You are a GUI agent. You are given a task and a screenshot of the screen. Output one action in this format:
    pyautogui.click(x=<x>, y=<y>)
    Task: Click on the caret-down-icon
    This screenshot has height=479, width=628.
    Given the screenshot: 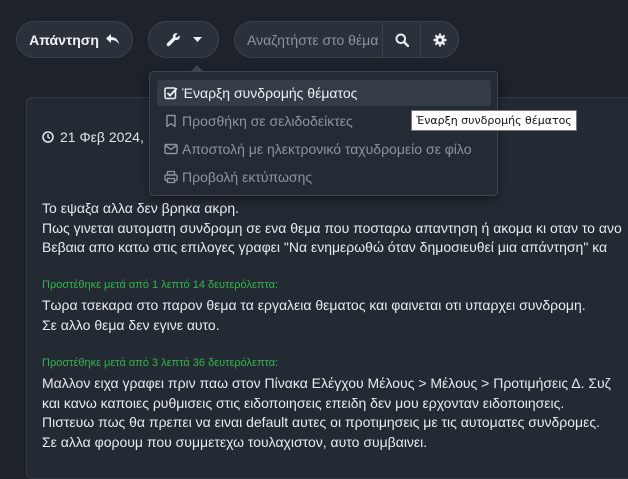 What is the action you would take?
    pyautogui.click(x=197, y=39)
    